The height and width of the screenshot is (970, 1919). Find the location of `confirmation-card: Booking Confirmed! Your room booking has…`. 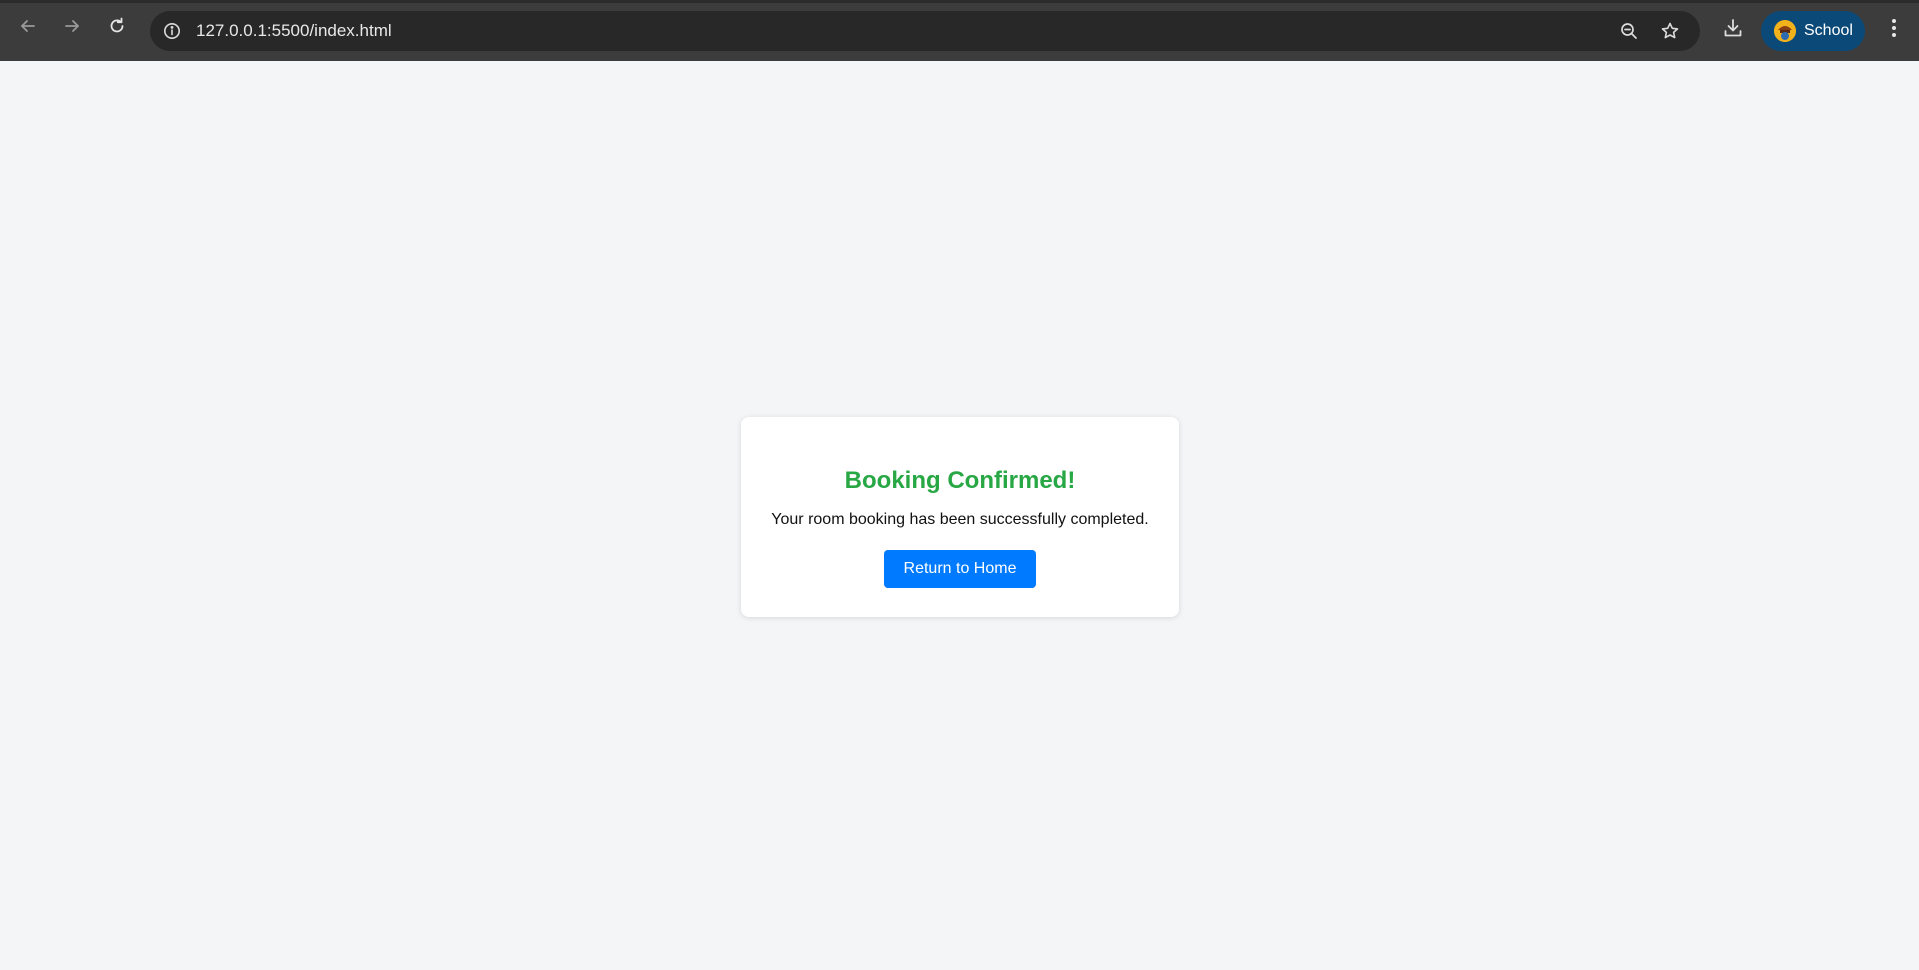

confirmation-card: Booking Confirmed! Your room booking has… is located at coordinates (960, 517).